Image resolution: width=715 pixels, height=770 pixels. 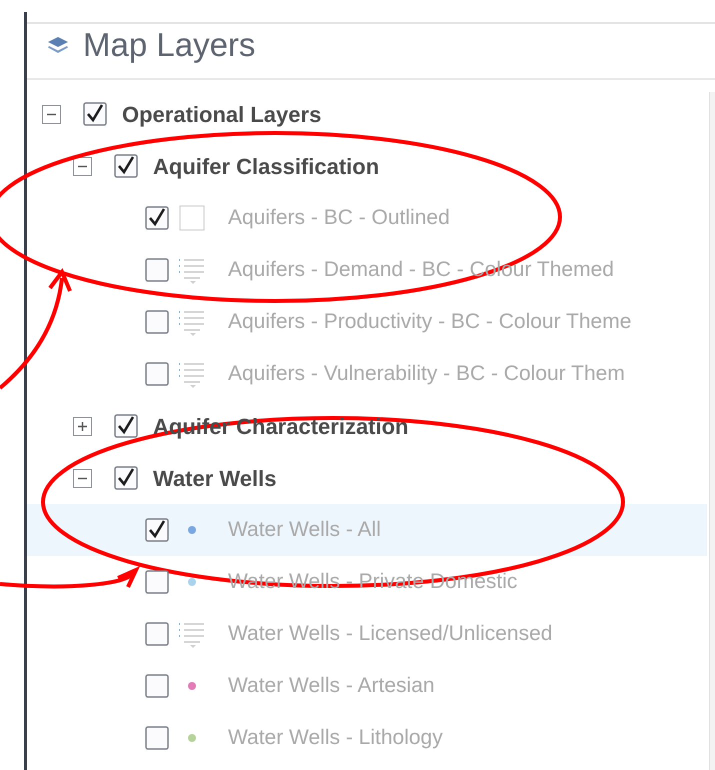 I want to click on layer-row: Water Wells - All, so click(x=367, y=530).